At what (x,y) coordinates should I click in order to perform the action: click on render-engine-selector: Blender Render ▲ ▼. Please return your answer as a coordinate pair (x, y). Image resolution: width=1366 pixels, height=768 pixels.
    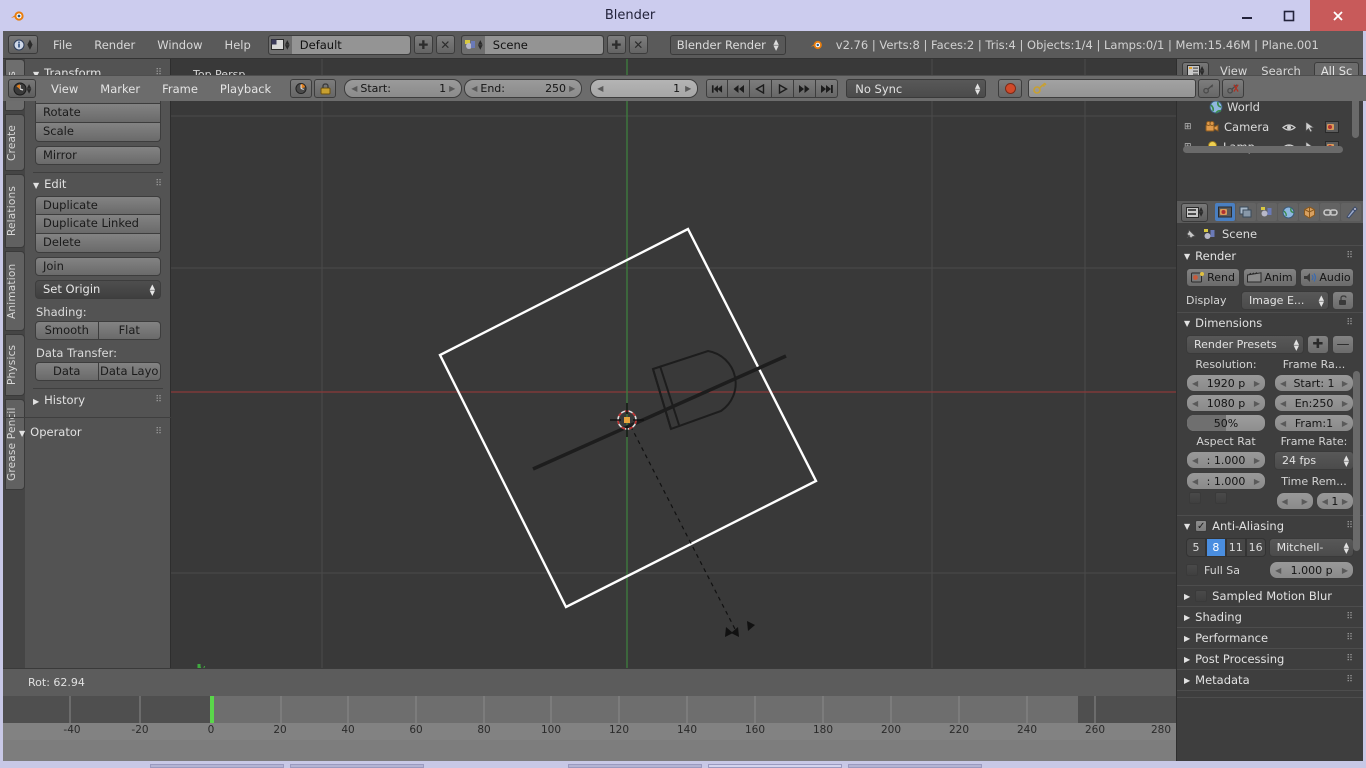
    Looking at the image, I should click on (727, 44).